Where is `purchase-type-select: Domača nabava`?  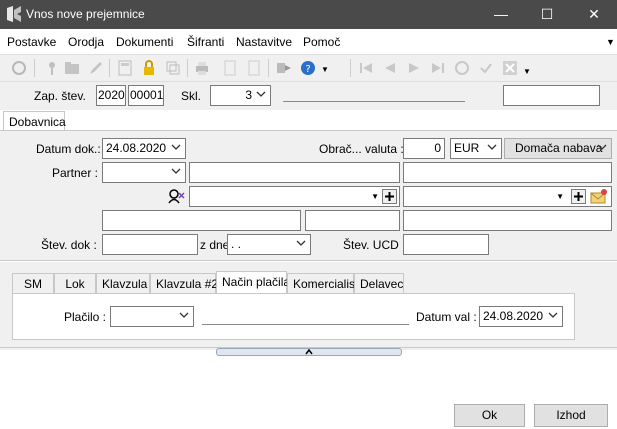
purchase-type-select: Domača nabava is located at coordinates (558, 148).